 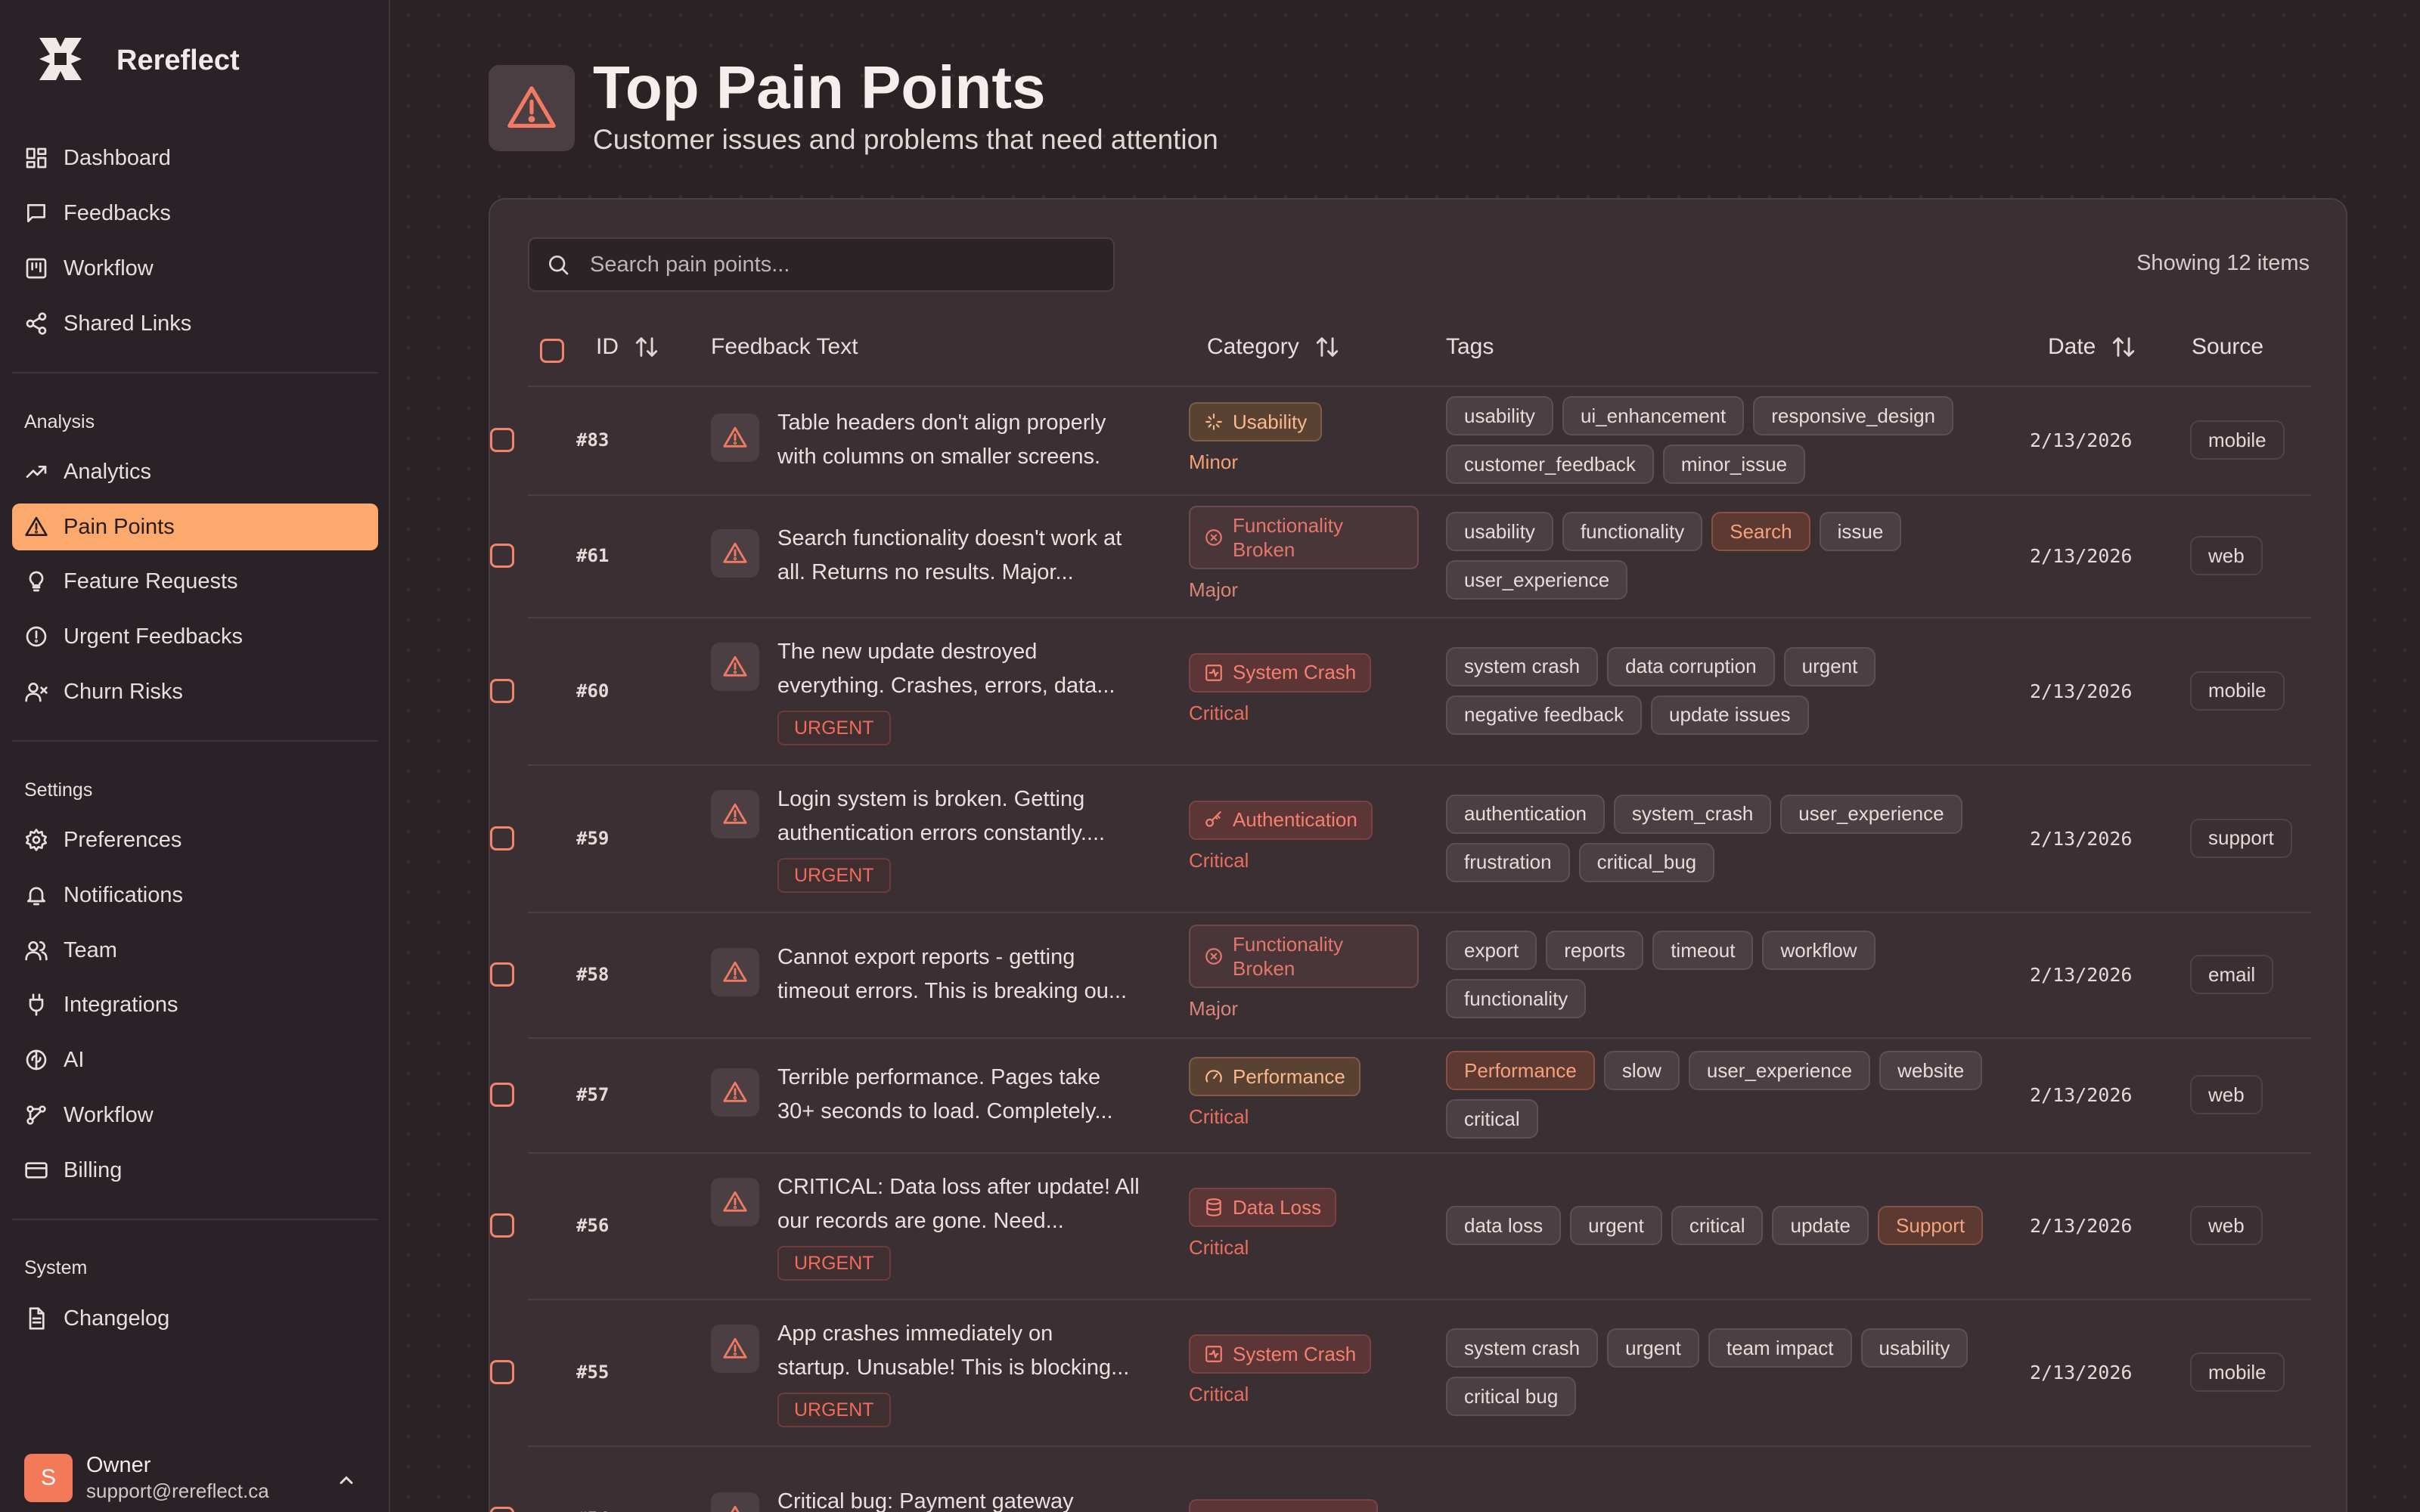 I want to click on row-warning-icon, so click(x=735, y=438).